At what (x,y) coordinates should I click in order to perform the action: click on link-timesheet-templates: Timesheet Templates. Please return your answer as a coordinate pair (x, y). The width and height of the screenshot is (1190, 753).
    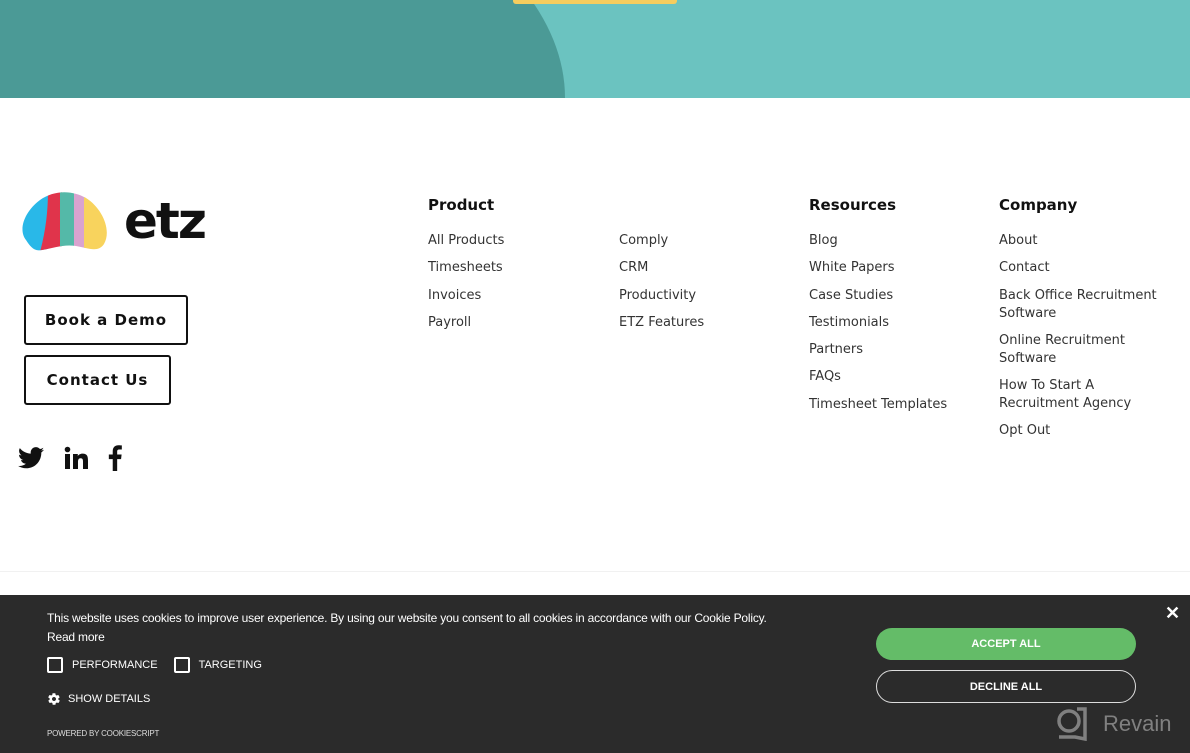
    Looking at the image, I should click on (878, 404).